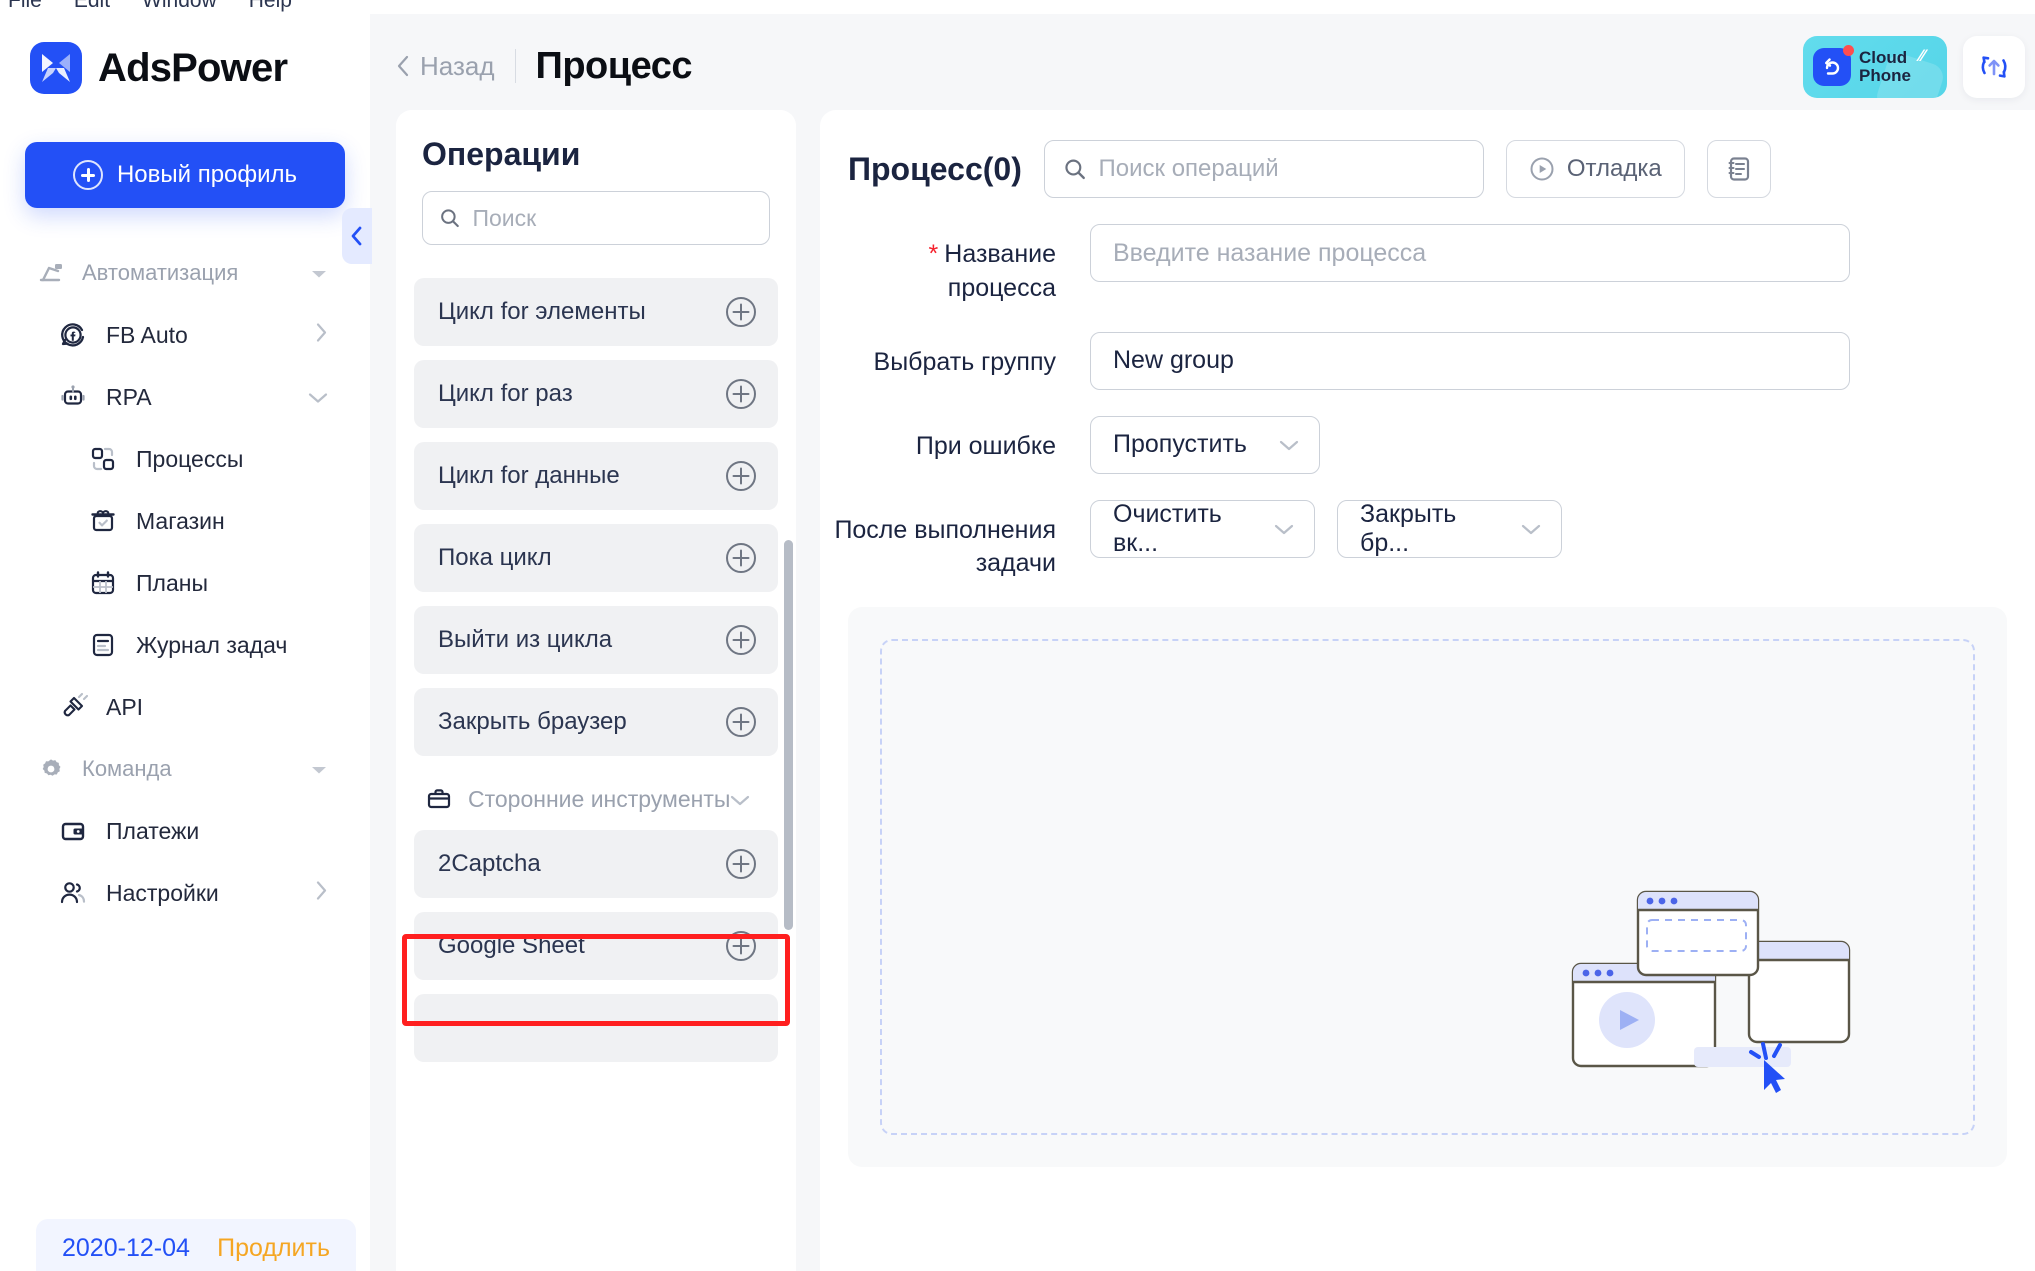 Image resolution: width=2035 pixels, height=1271 pixels. I want to click on operations-search, so click(596, 218).